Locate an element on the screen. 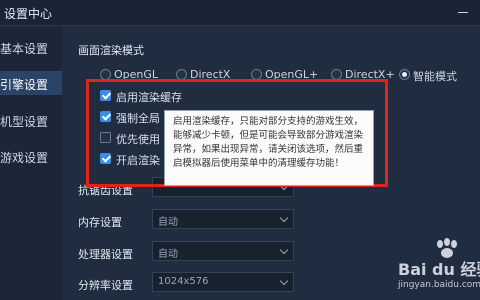 The image size is (480, 300). watermark-site: jingyan.baidu.com is located at coordinates (439, 285).